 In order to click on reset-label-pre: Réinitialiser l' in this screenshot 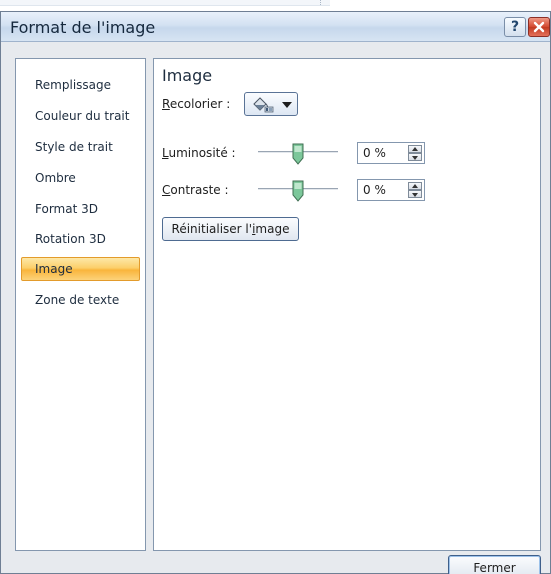, I will do `click(212, 229)`.